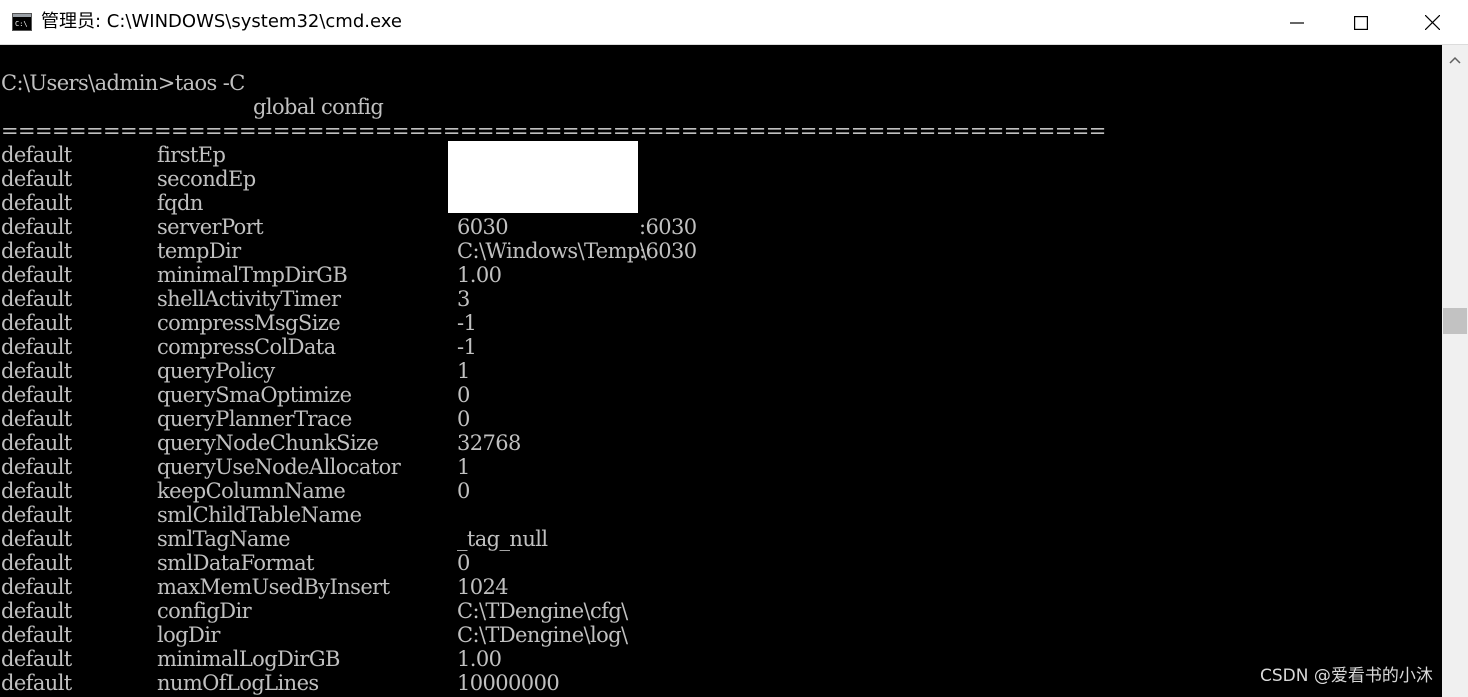 The image size is (1468, 697). What do you see at coordinates (254, 419) in the screenshot?
I see `config-name: queryPlannerTrace` at bounding box center [254, 419].